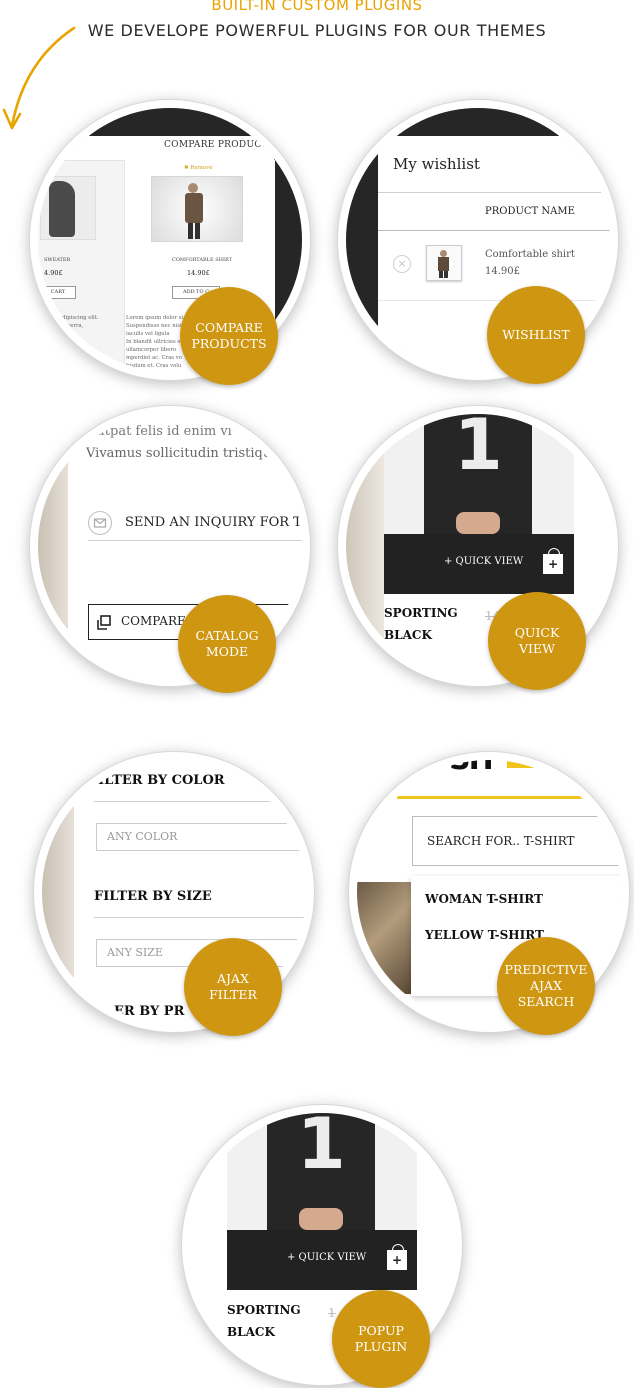 The image size is (634, 1388). I want to click on quick-view-bar: + QUICK VIEW +, so click(479, 564).